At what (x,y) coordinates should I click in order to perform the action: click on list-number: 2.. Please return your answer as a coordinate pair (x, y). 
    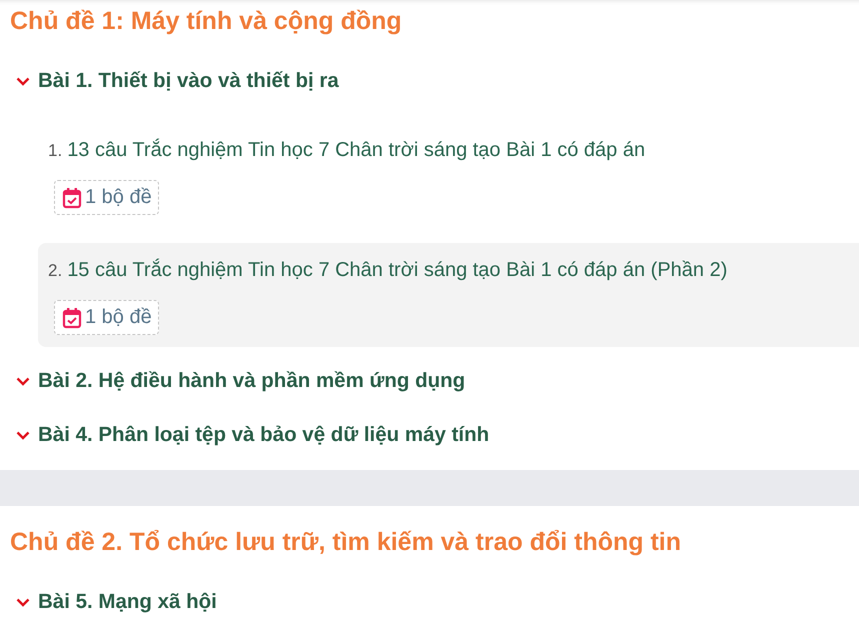
    Looking at the image, I should click on (55, 271).